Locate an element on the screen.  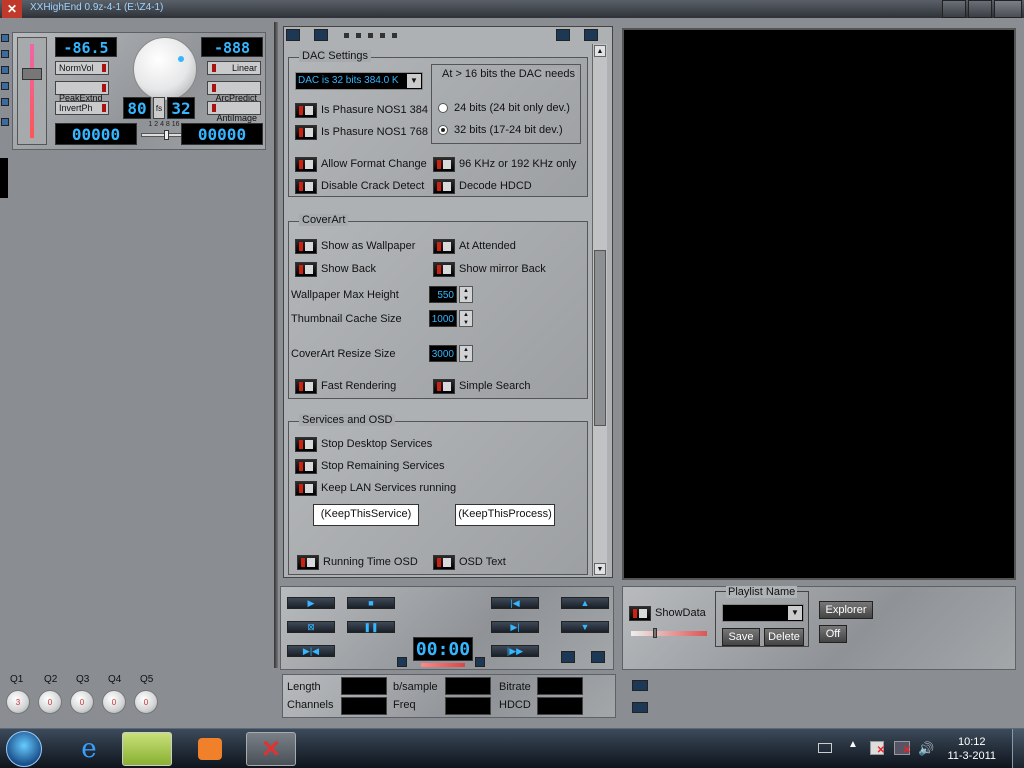
minimize-button is located at coordinates (954, 9).